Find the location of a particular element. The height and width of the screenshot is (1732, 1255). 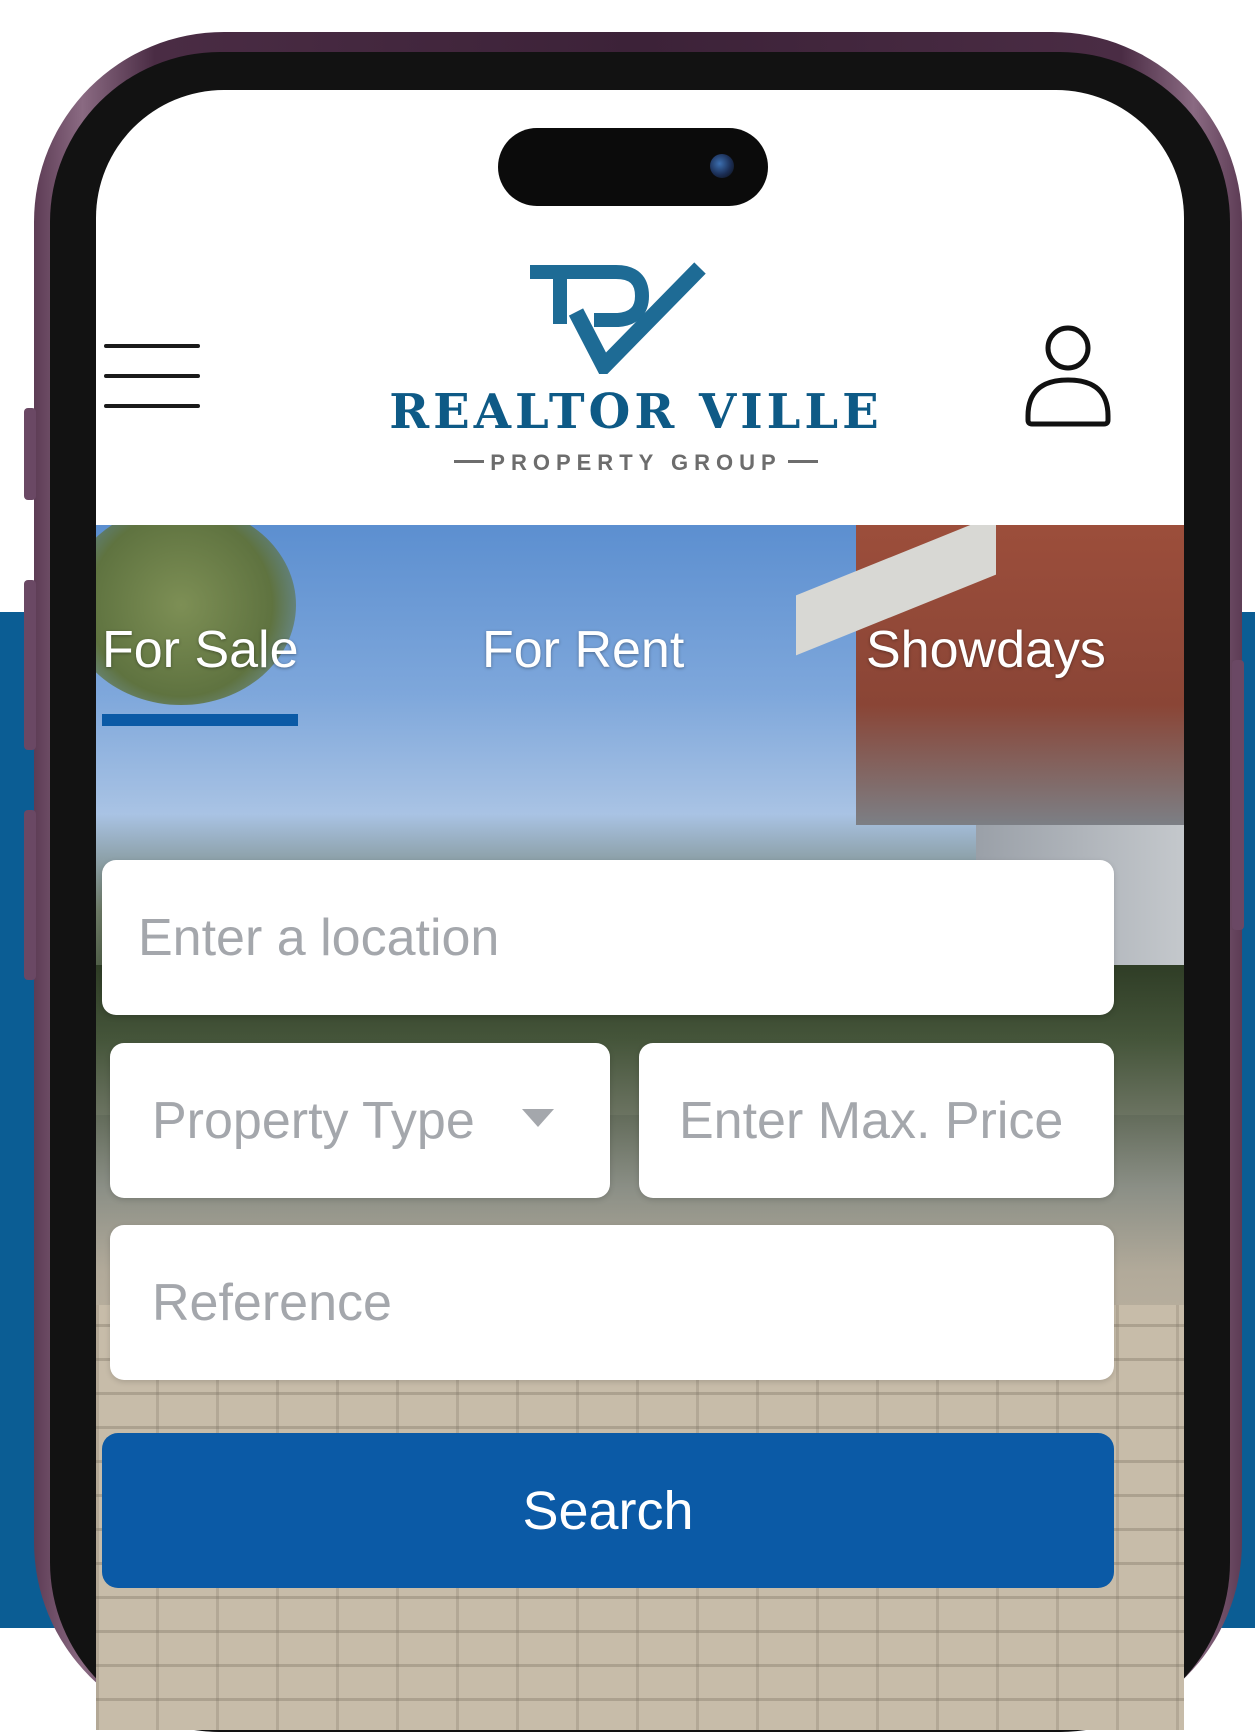

camera-icon is located at coordinates (722, 166).